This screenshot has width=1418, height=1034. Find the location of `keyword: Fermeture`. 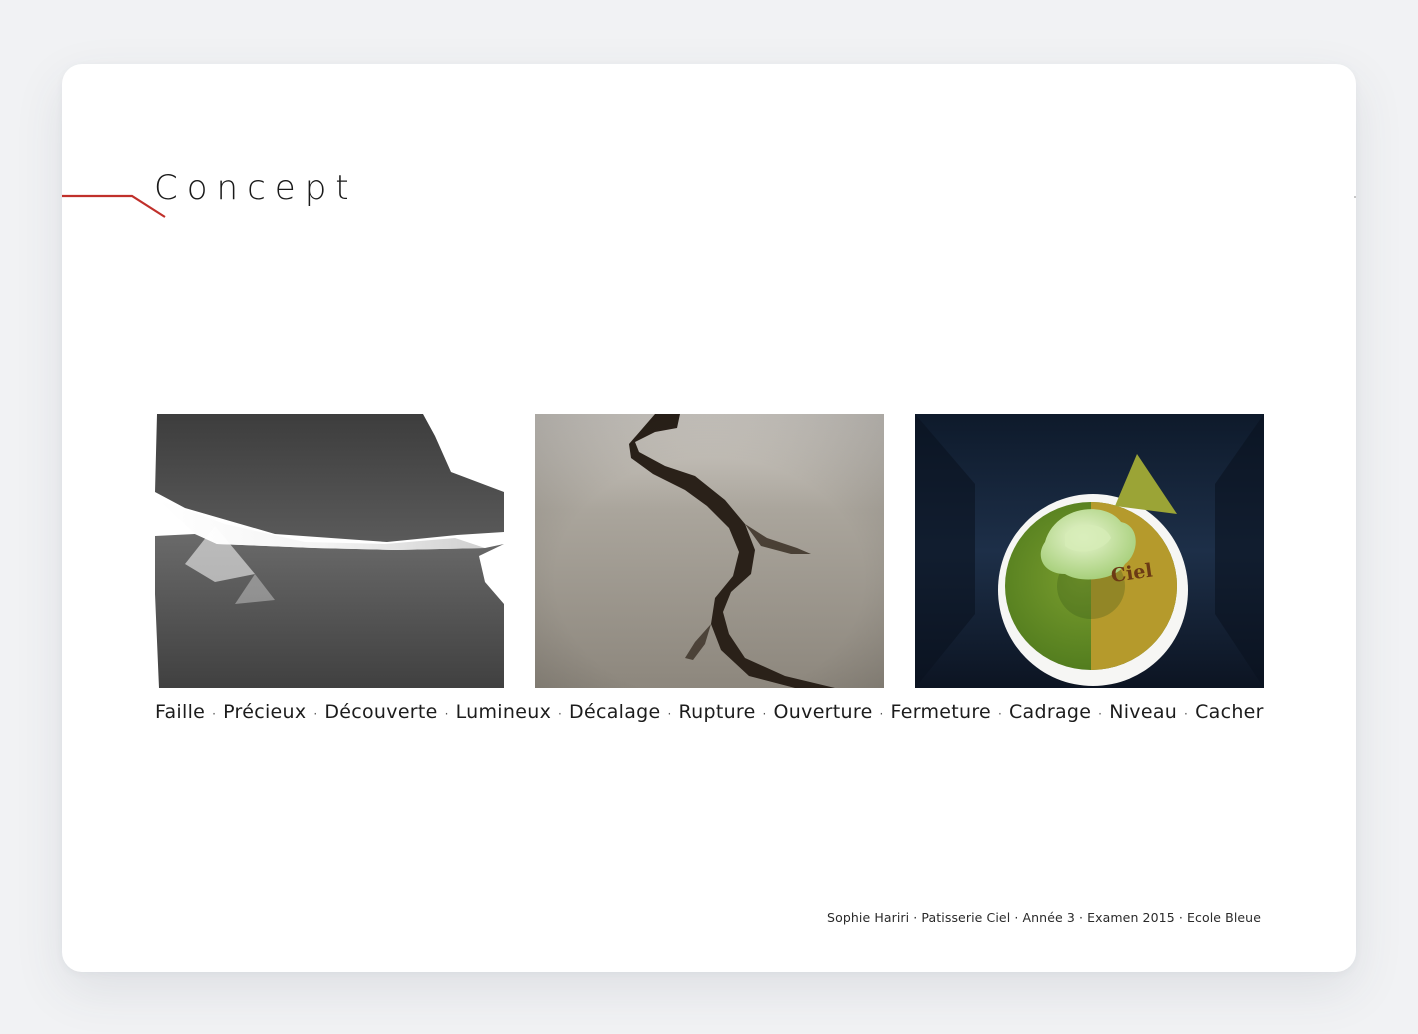

keyword: Fermeture is located at coordinates (941, 712).